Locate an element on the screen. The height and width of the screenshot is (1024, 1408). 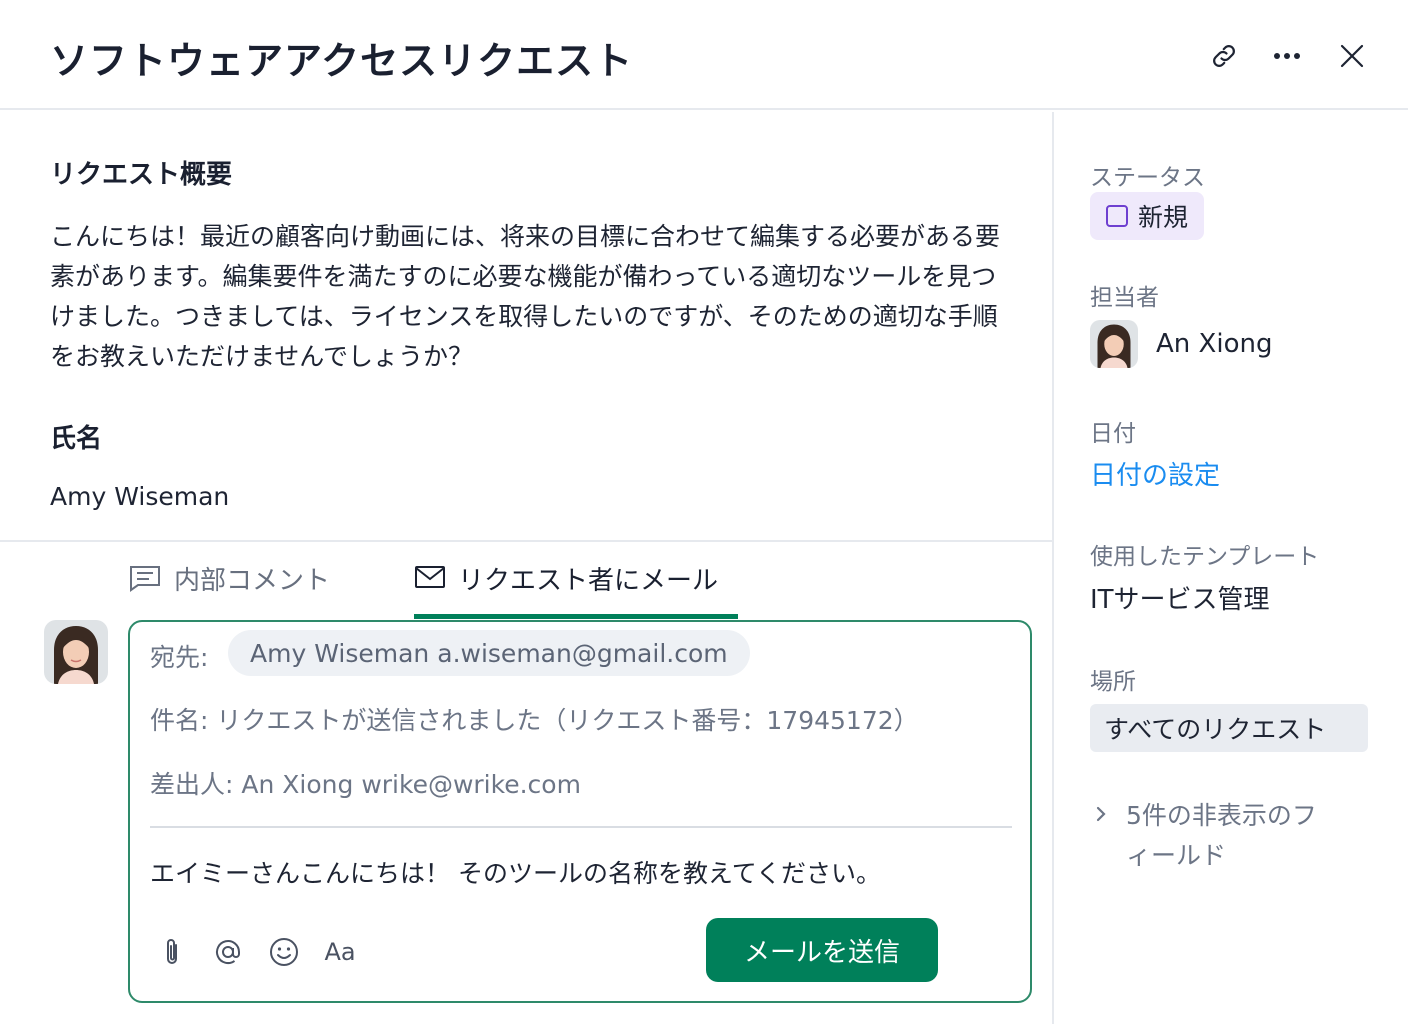
at-icon is located at coordinates (228, 952).